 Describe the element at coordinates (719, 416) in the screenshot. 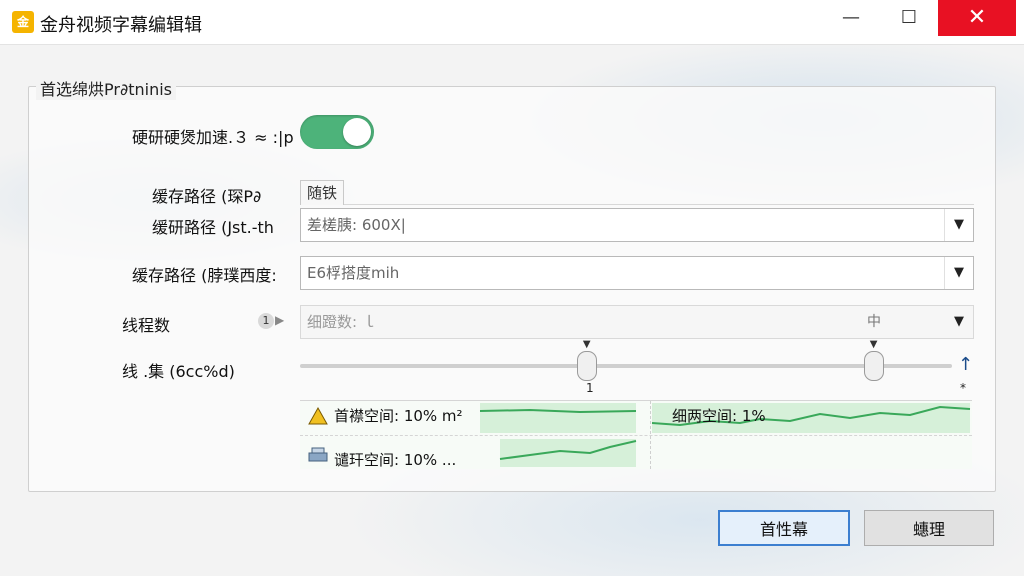

I see `graph-cell-2: 细两空间: 1%` at that location.